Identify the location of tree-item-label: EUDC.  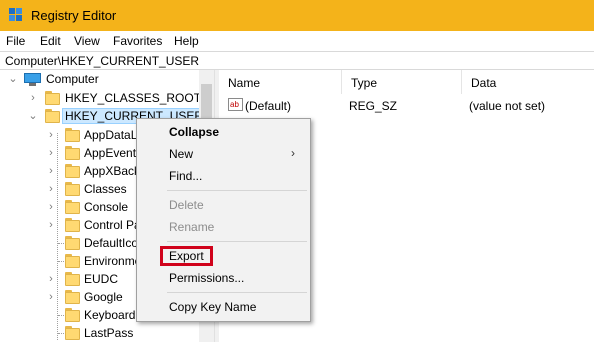
(101, 279).